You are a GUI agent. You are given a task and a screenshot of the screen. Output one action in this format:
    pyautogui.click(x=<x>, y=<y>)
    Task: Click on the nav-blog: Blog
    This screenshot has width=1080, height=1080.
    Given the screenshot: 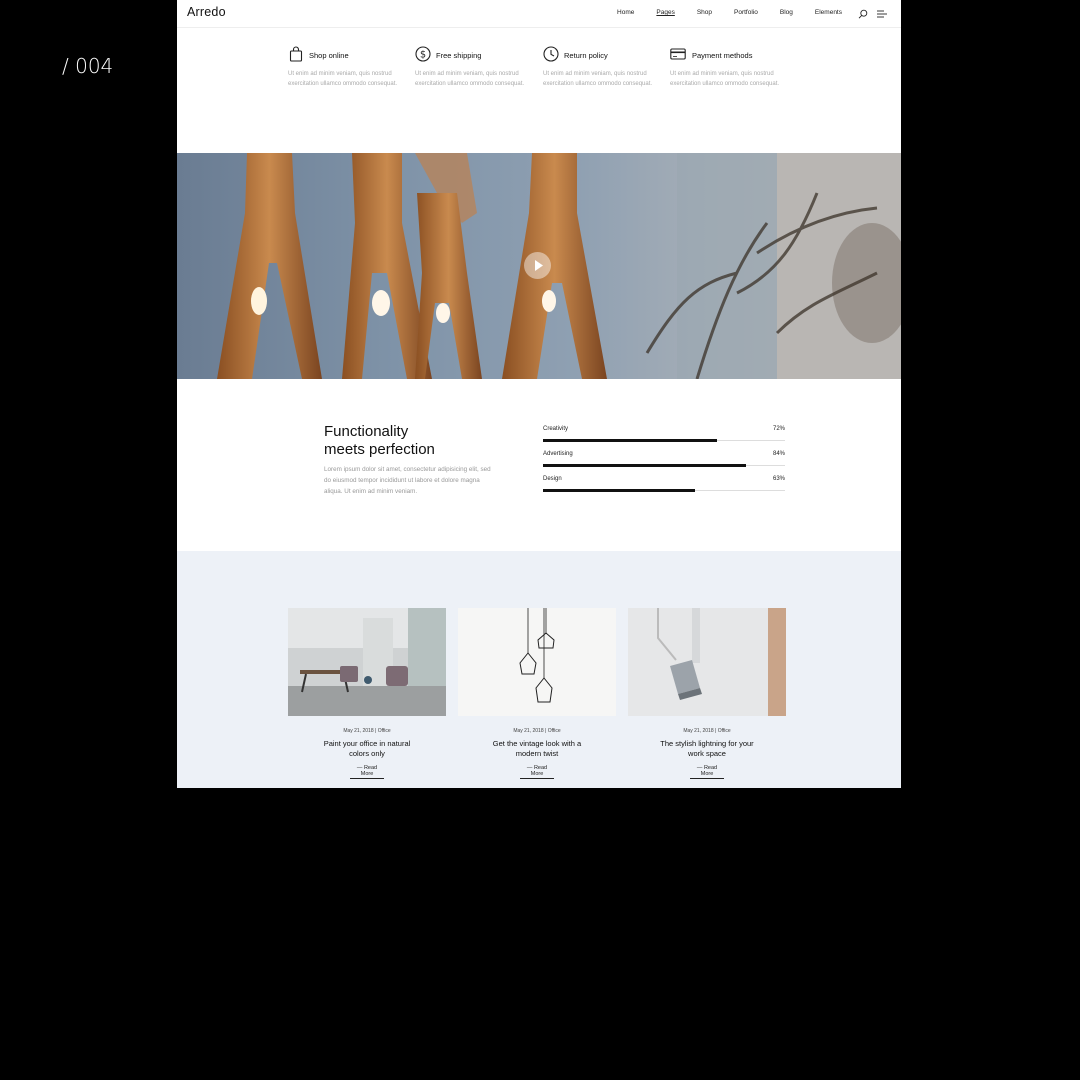 What is the action you would take?
    pyautogui.click(x=786, y=12)
    